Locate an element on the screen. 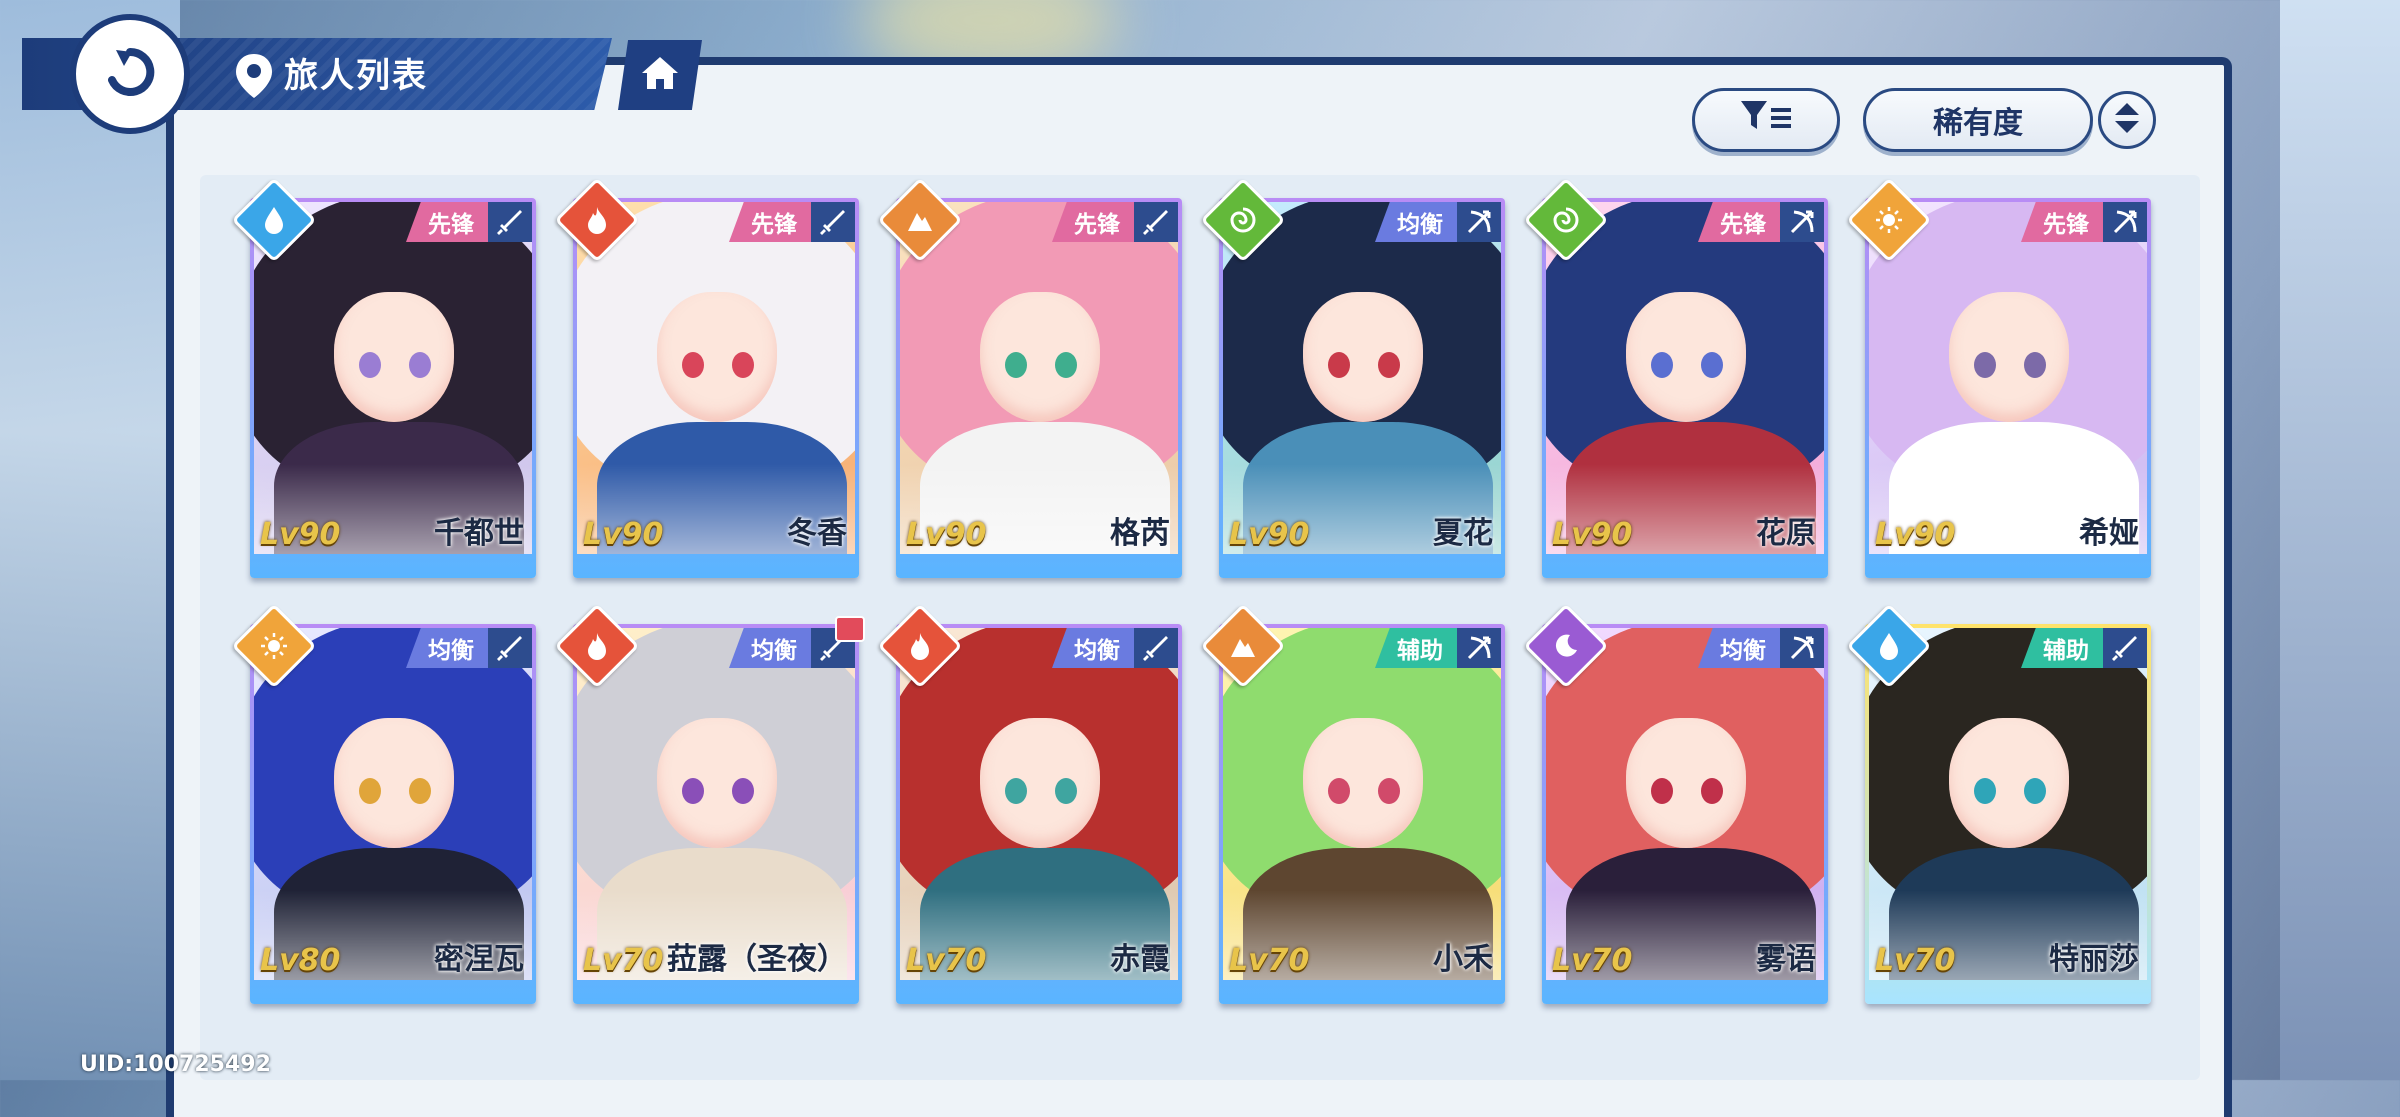 This screenshot has width=2400, height=1117. back-button is located at coordinates (130, 74).